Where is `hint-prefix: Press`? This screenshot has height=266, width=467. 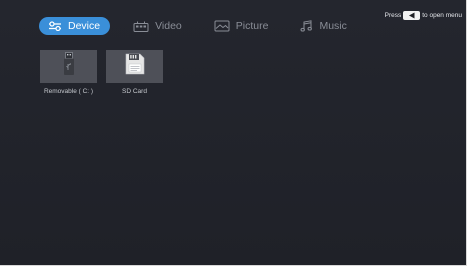
hint-prefix: Press is located at coordinates (393, 15).